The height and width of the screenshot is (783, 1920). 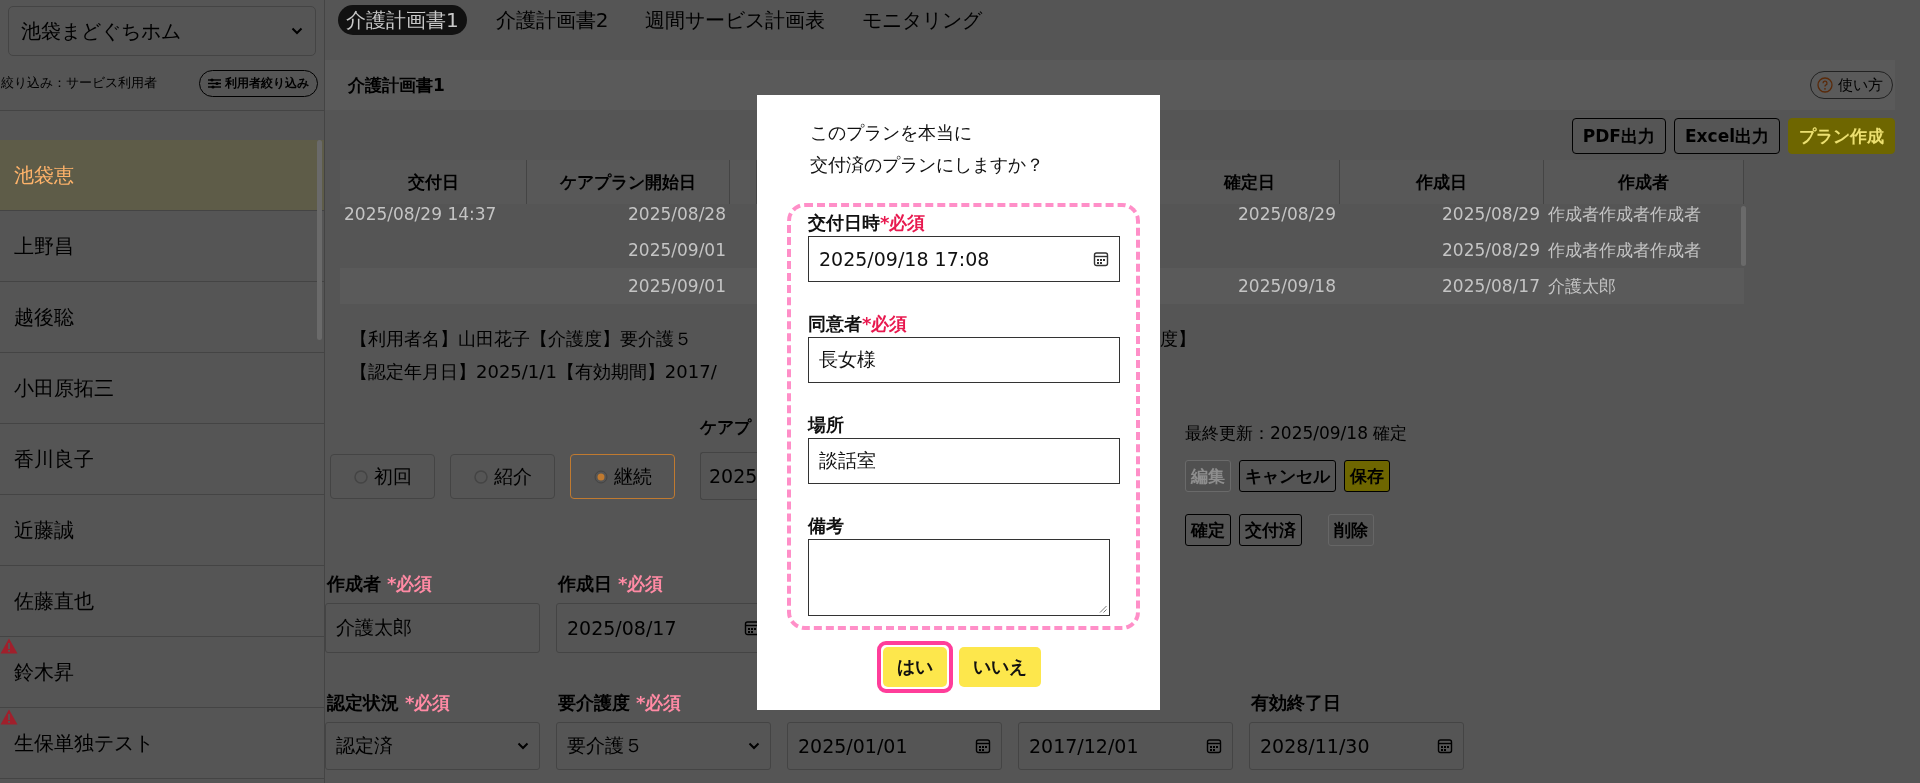 What do you see at coordinates (894, 746) in the screenshot?
I see `date-field: 2025/01/01` at bounding box center [894, 746].